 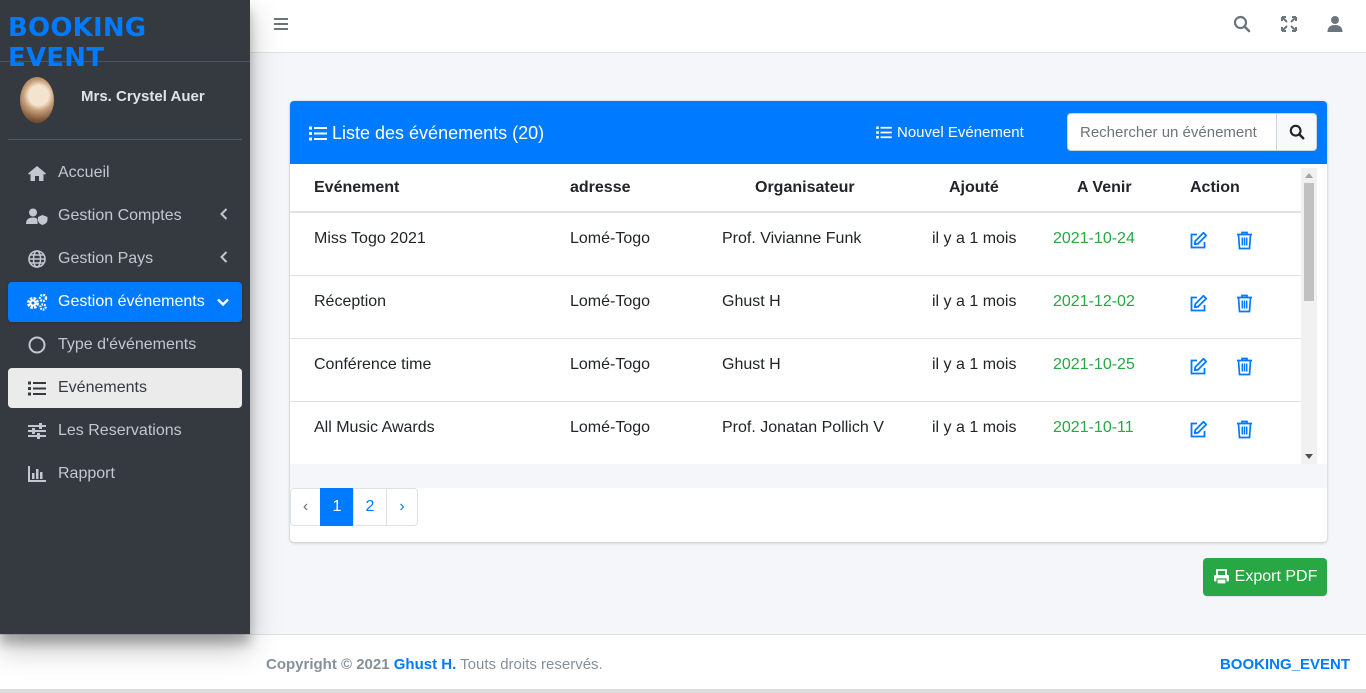 What do you see at coordinates (808, 26) in the screenshot?
I see `top-navbar` at bounding box center [808, 26].